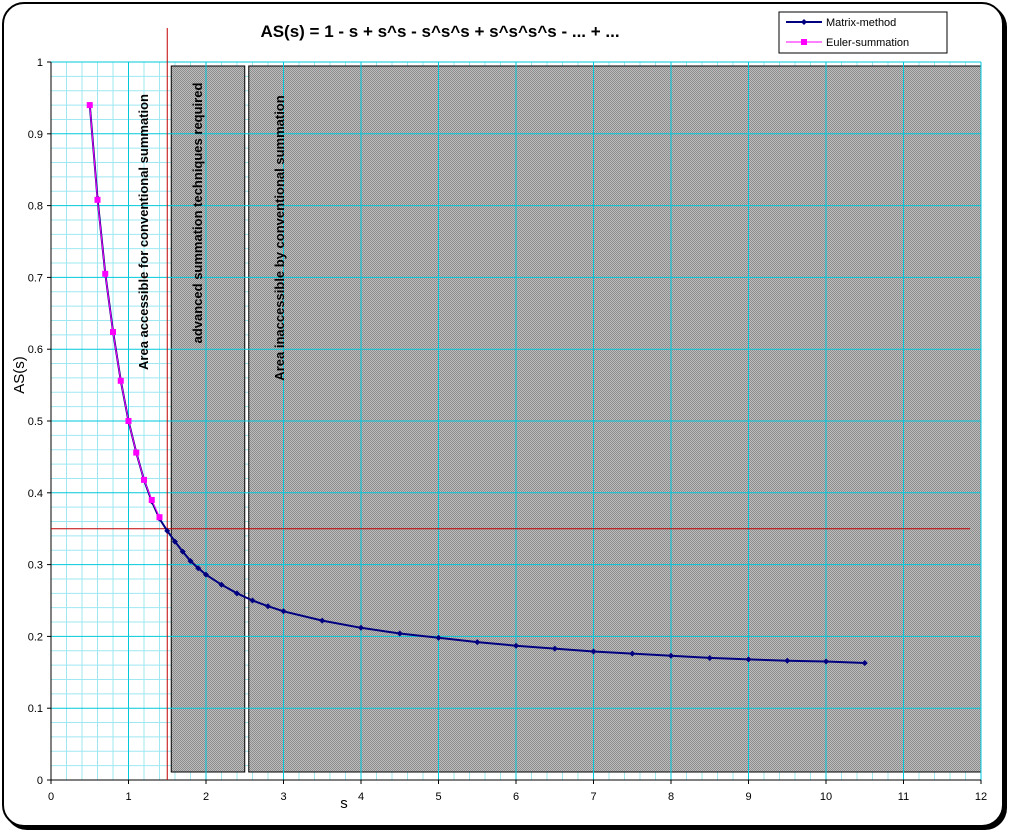 This screenshot has width=1010, height=833. What do you see at coordinates (903, 797) in the screenshot?
I see `x-tick-label: 11` at bounding box center [903, 797].